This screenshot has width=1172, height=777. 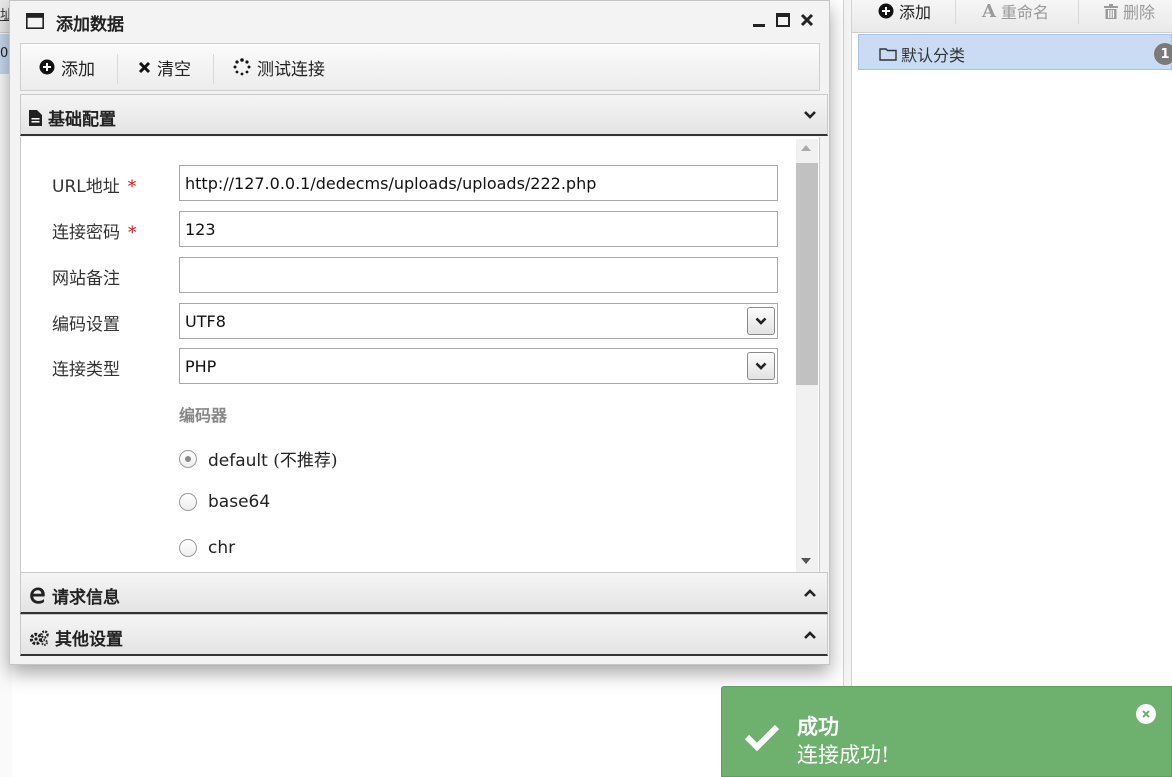 I want to click on trash-icon, so click(x=1111, y=11).